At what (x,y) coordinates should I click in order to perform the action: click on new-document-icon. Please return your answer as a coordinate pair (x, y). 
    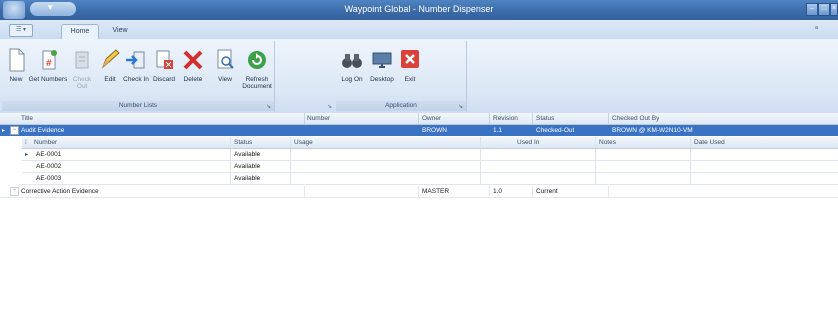
    Looking at the image, I should click on (17, 60).